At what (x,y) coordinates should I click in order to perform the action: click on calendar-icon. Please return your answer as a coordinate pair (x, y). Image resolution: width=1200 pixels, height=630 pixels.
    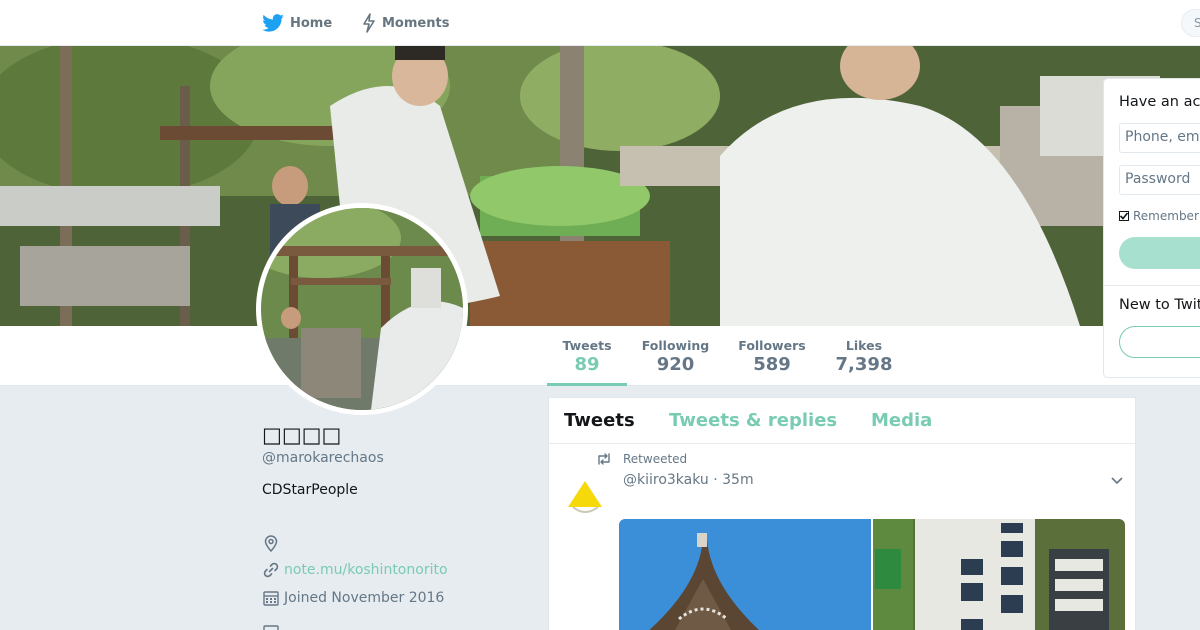
    Looking at the image, I should click on (271, 598).